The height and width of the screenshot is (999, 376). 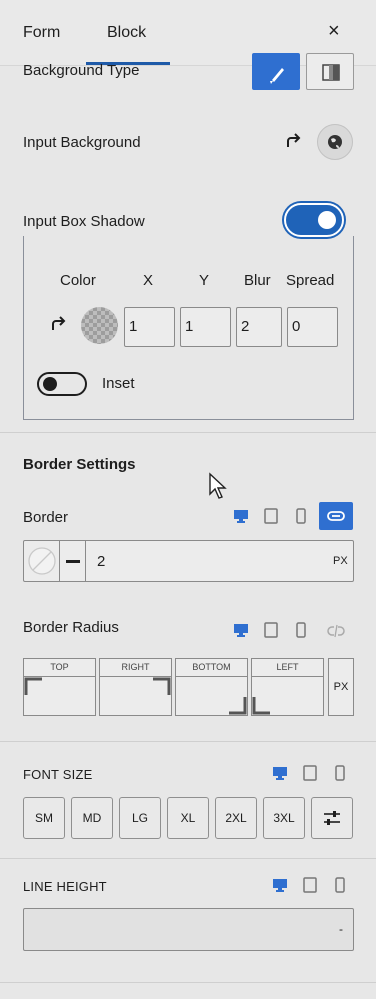 What do you see at coordinates (211, 668) in the screenshot?
I see `radius-bottom-caption: BOTTOM` at bounding box center [211, 668].